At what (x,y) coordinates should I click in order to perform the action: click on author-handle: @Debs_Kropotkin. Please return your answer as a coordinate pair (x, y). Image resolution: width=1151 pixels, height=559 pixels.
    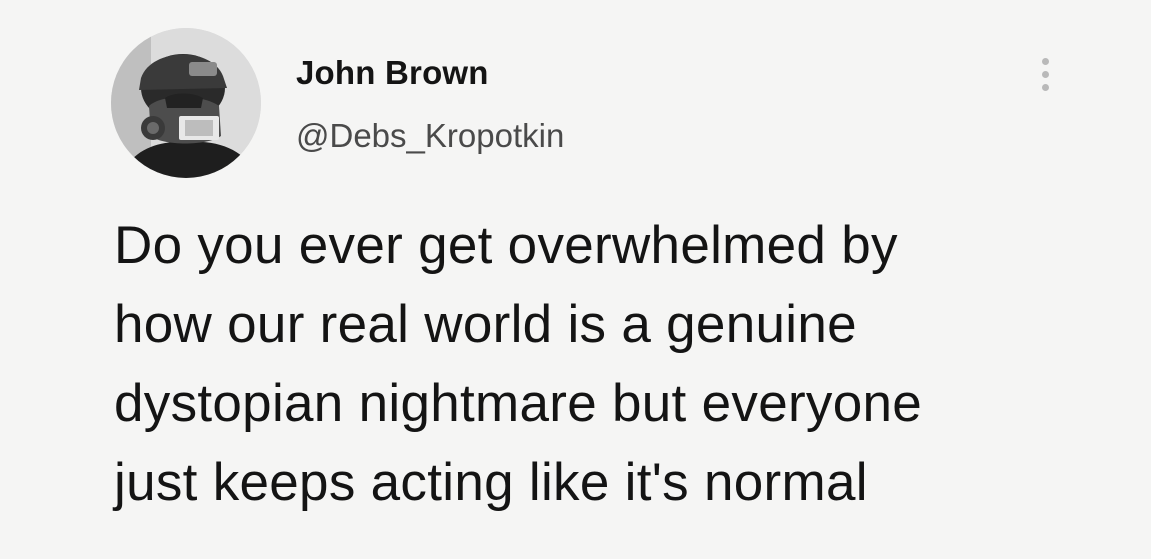
    Looking at the image, I should click on (430, 136).